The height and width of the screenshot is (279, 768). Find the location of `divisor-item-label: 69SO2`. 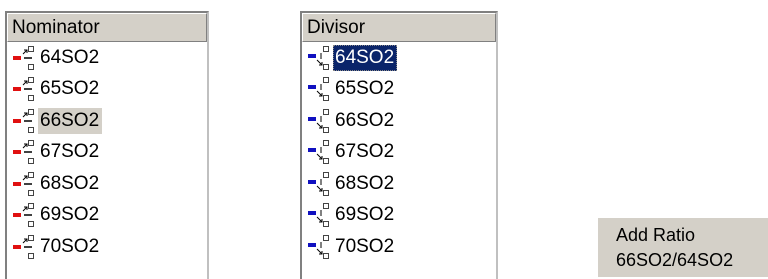

divisor-item-label: 69SO2 is located at coordinates (365, 215).